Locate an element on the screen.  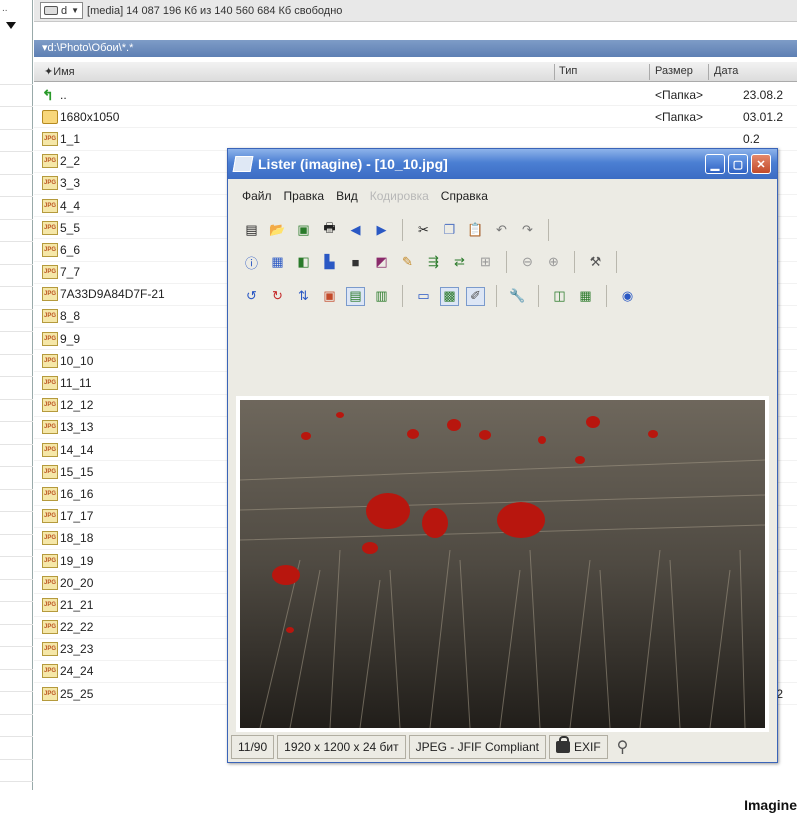
export-icon: ⇶ is located at coordinates (433, 262).